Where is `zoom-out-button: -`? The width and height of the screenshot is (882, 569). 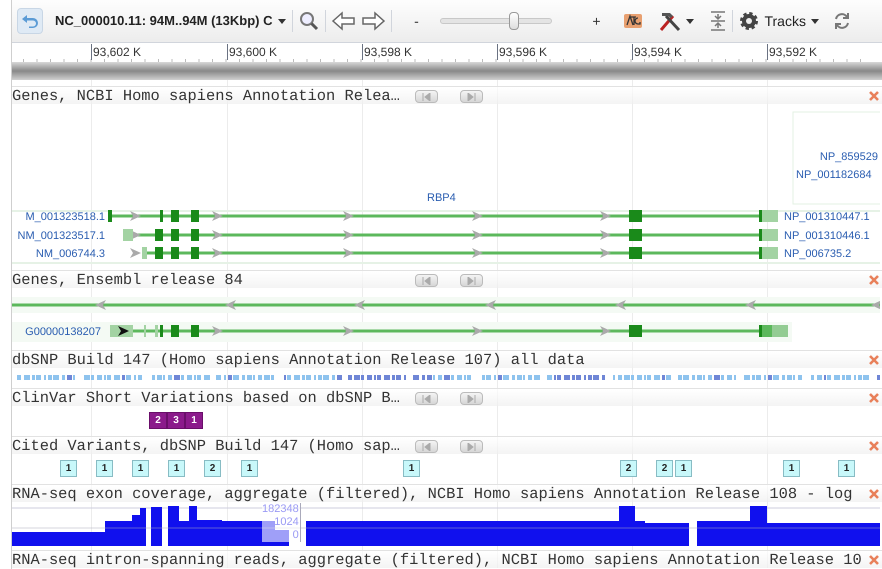
zoom-out-button: - is located at coordinates (416, 21).